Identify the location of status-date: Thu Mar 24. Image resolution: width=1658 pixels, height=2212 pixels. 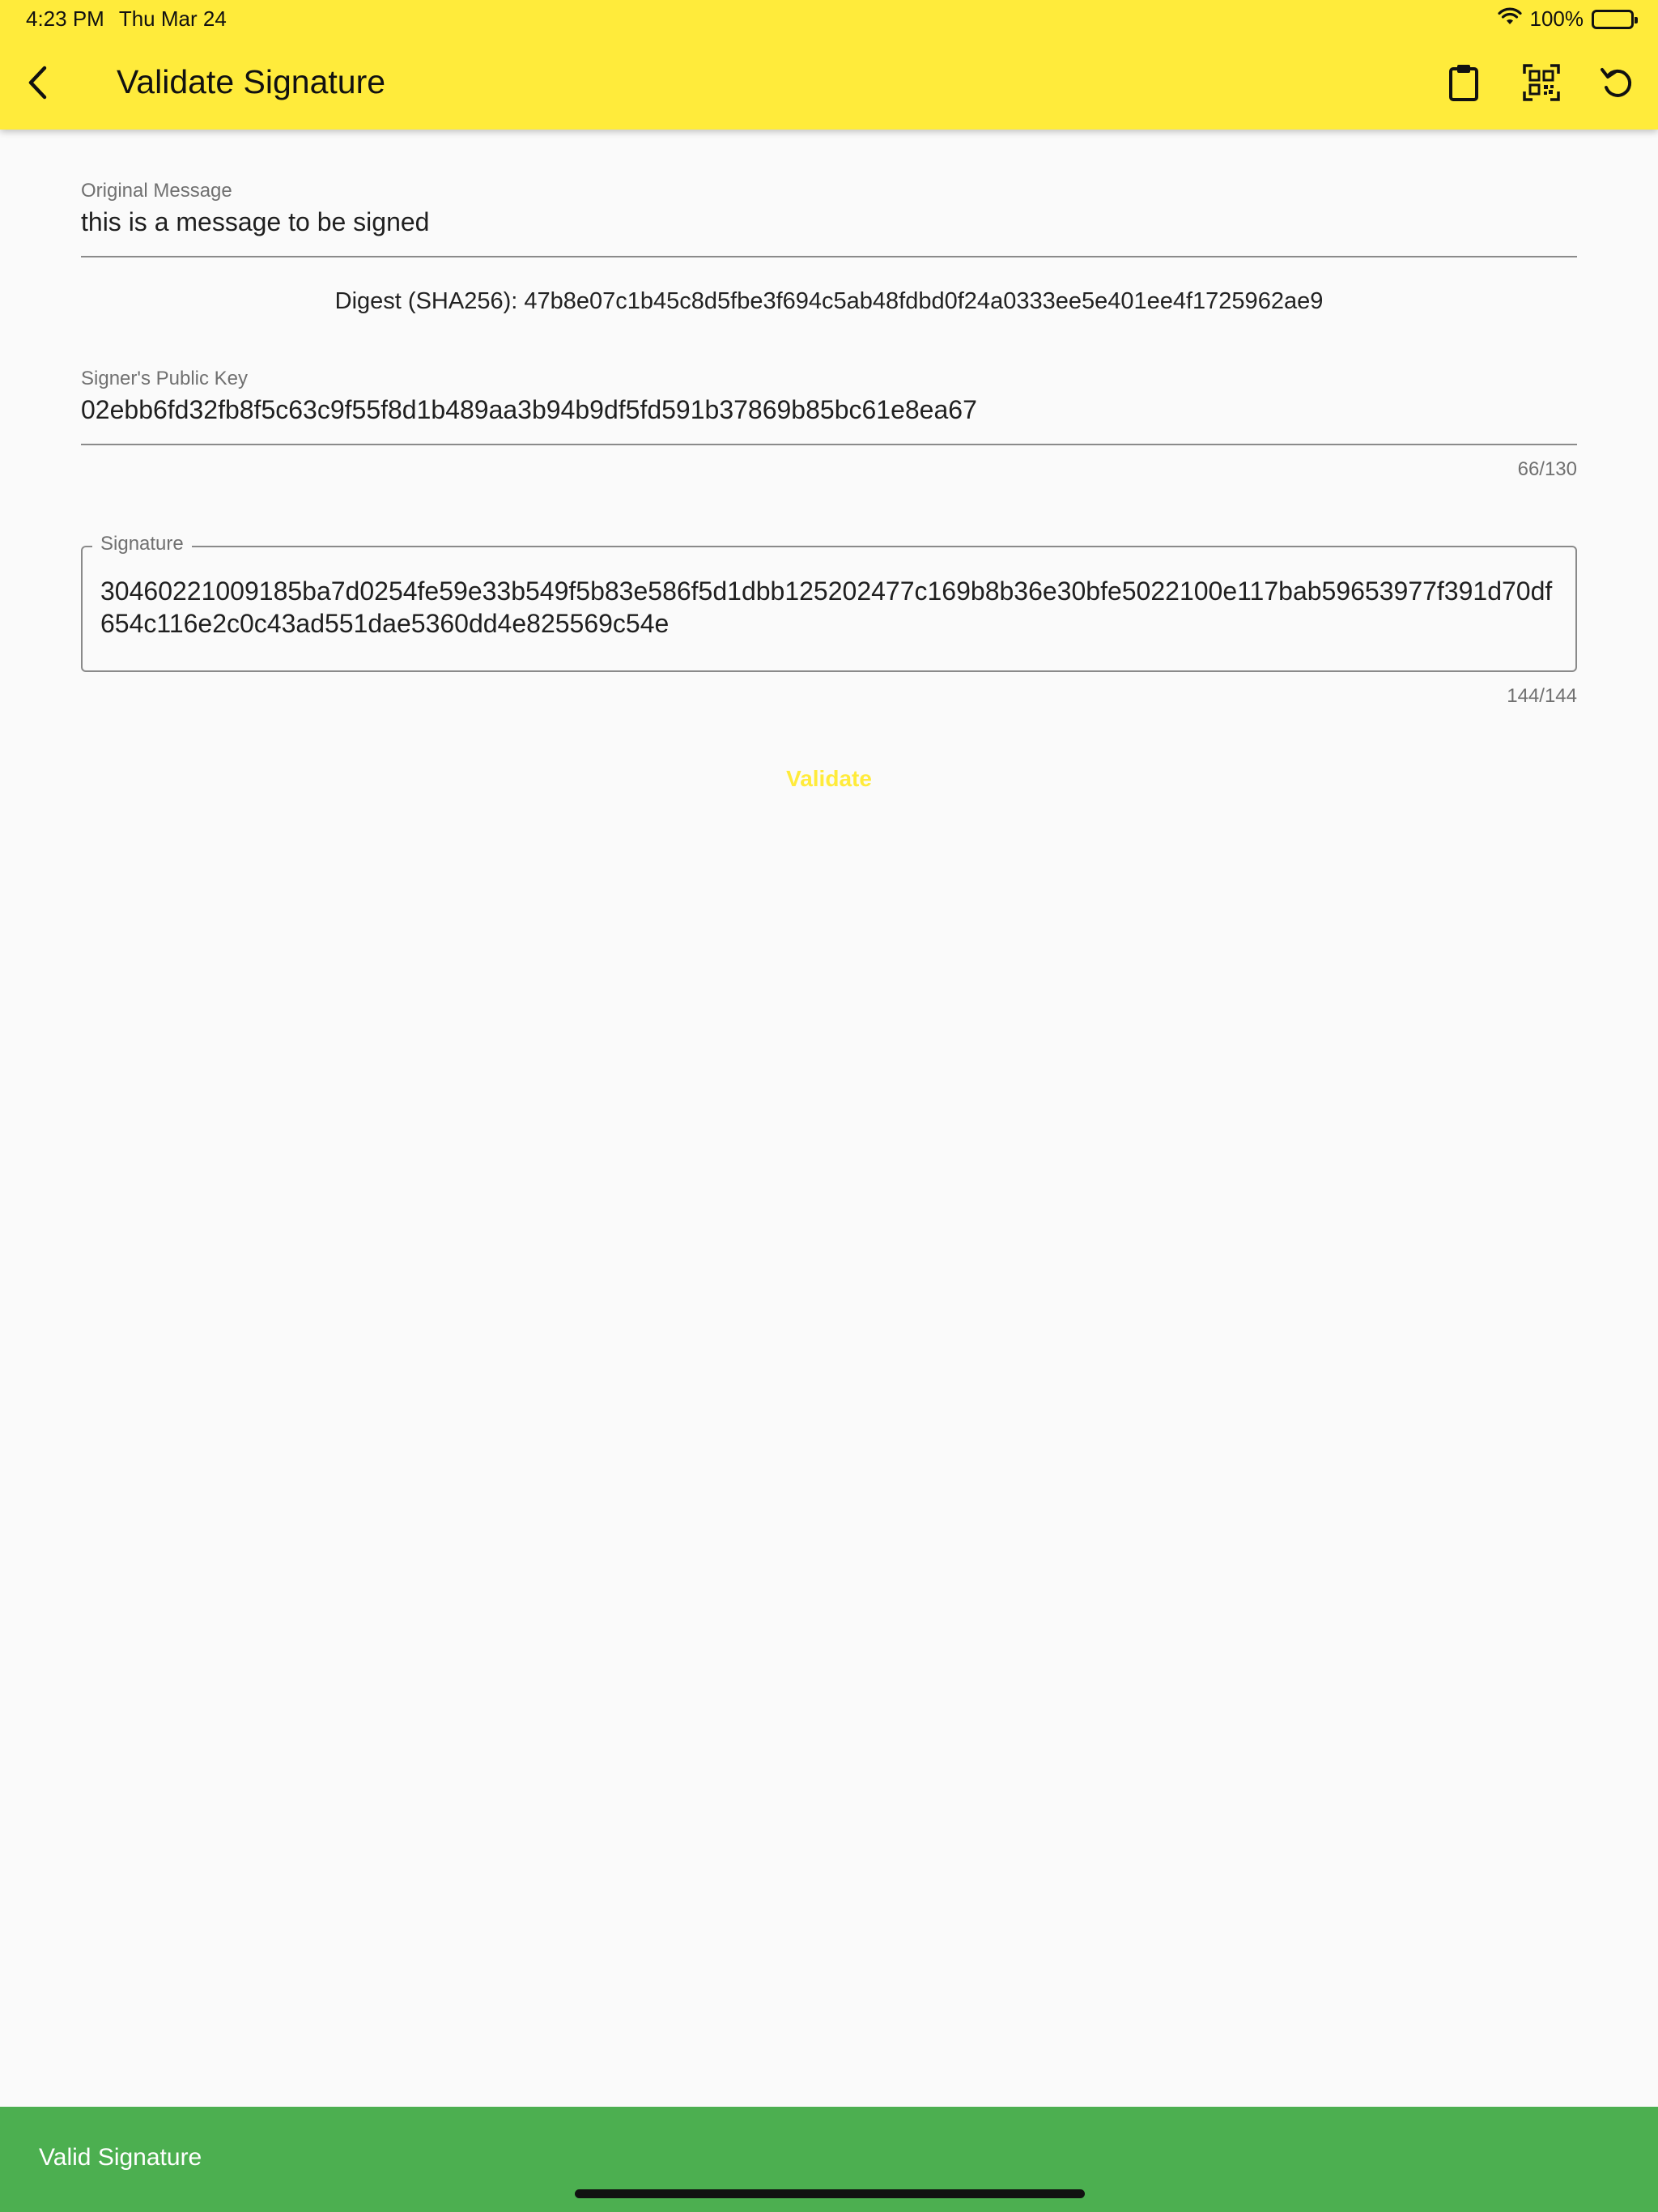
(172, 19).